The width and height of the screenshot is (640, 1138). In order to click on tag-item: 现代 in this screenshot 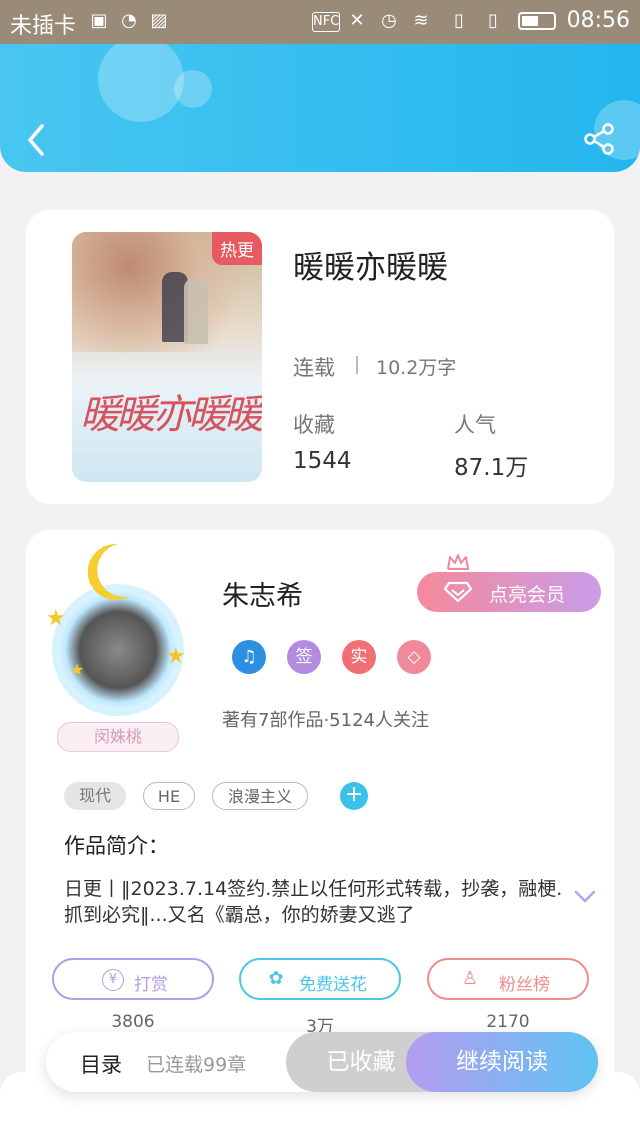, I will do `click(95, 796)`.